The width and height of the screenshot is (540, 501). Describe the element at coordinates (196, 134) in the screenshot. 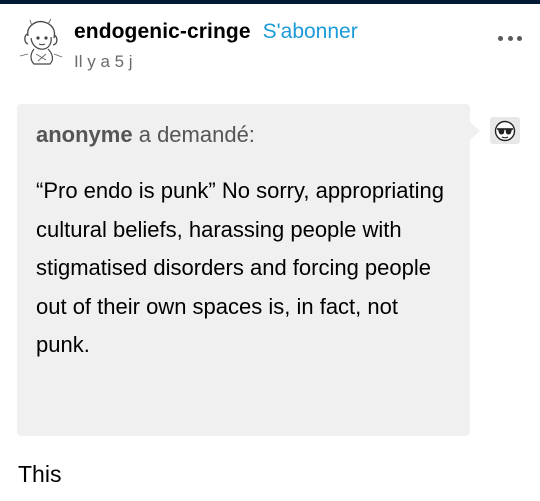

I see `asked-label: a demandé:` at that location.